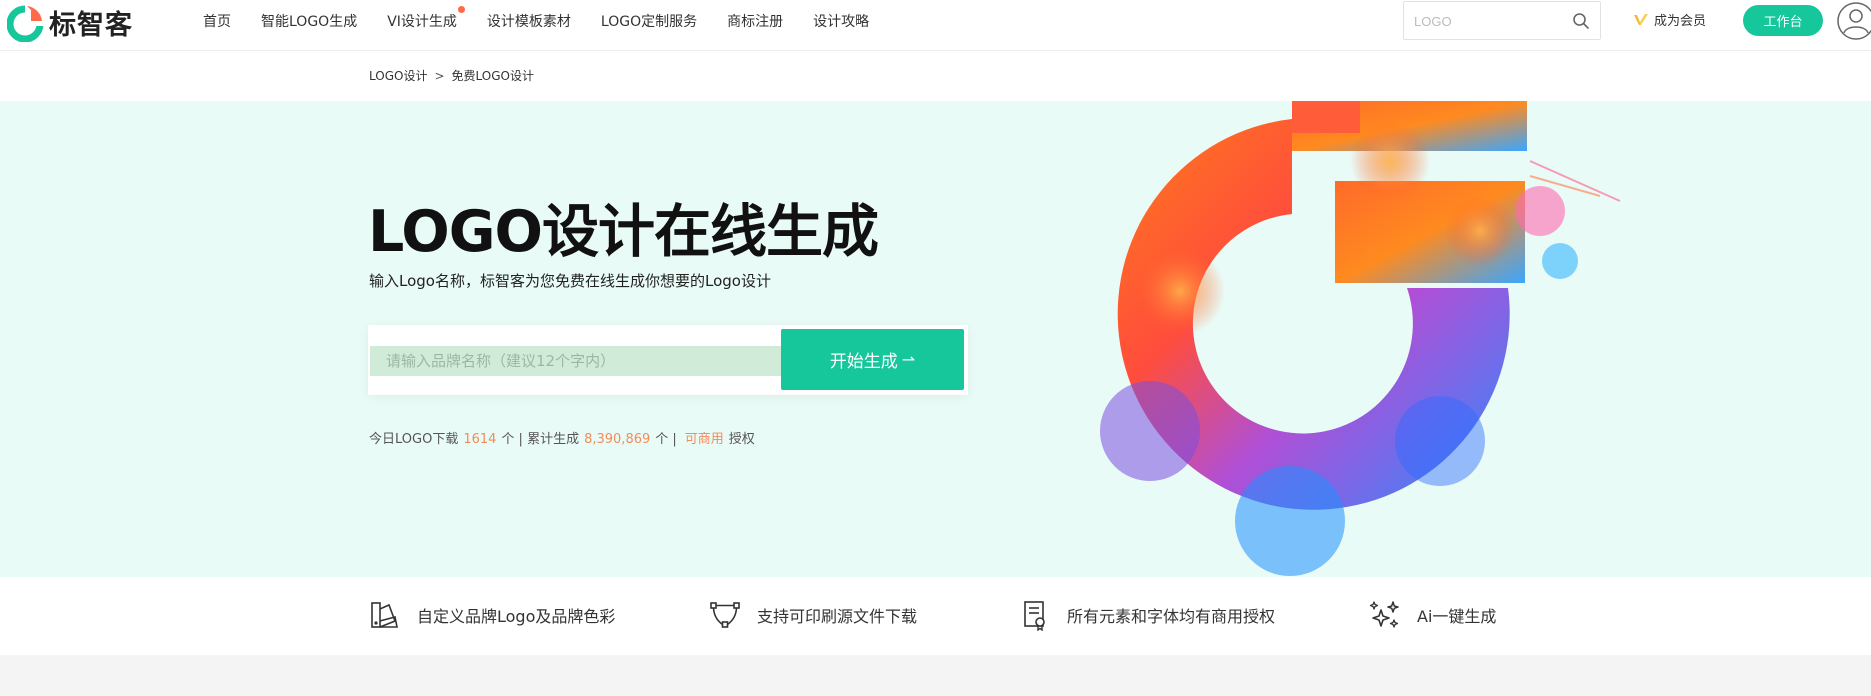  Describe the element at coordinates (1489, 21) in the screenshot. I see `search-input` at that location.